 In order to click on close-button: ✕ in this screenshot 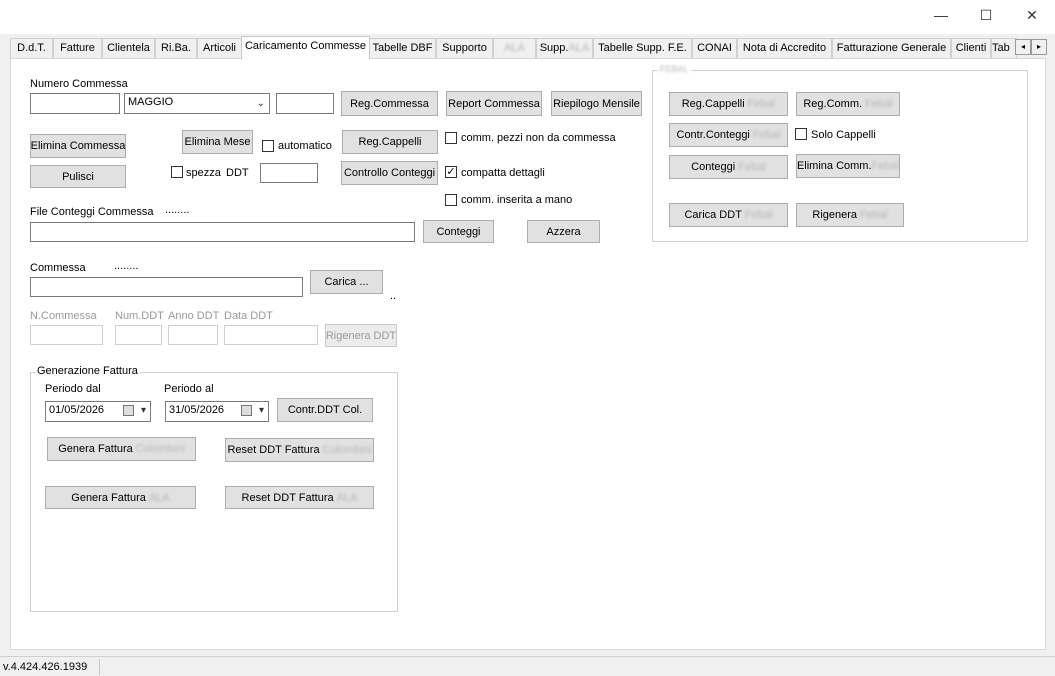, I will do `click(1032, 15)`.